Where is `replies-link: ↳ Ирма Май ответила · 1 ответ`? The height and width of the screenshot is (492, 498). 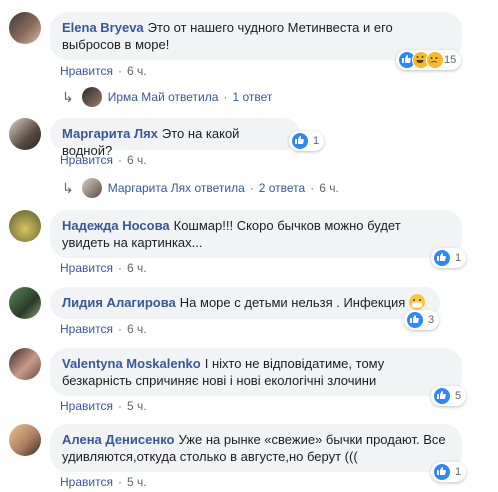 replies-link: ↳ Ирма Май ответила · 1 ответ is located at coordinates (167, 97).